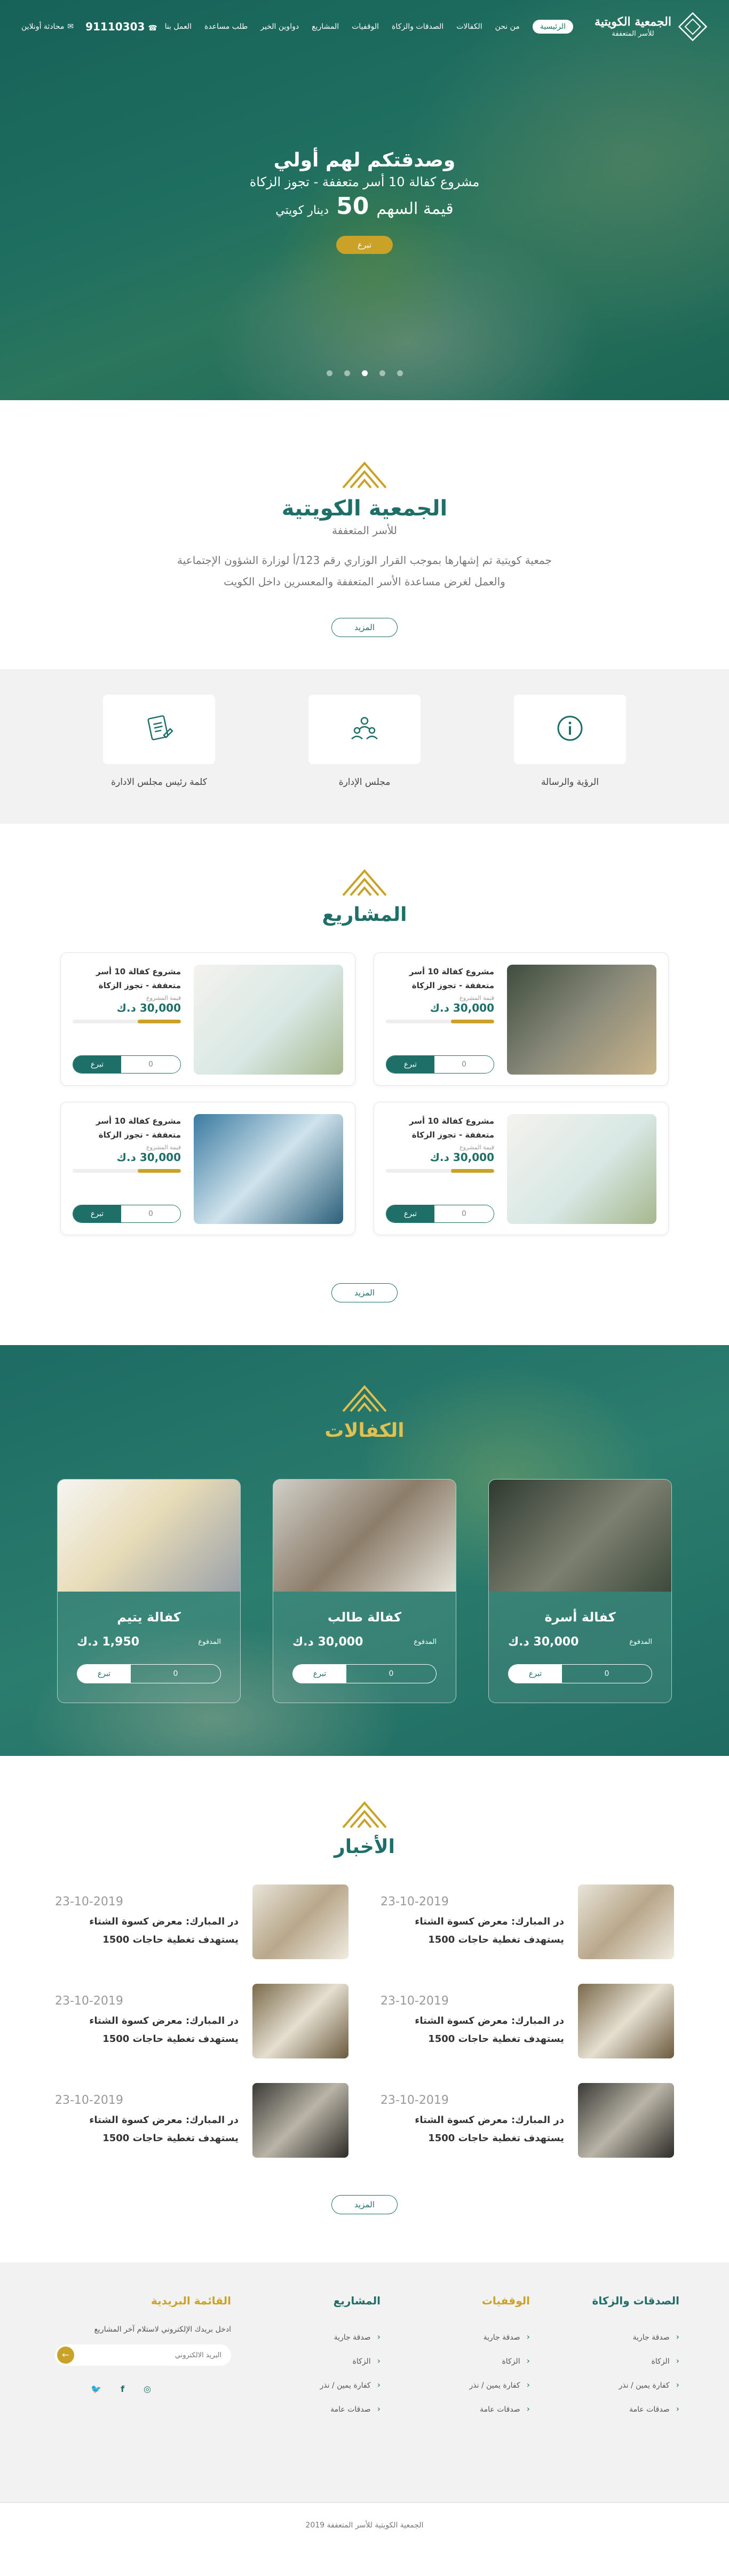  Describe the element at coordinates (364, 1431) in the screenshot. I see `sponsorships-title: الكفالات` at that location.